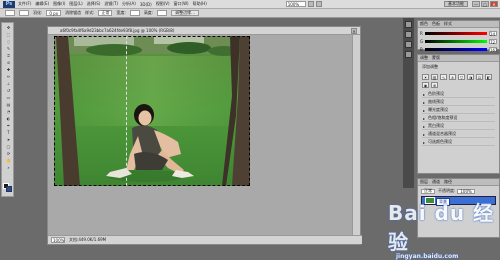 The height and width of the screenshot is (260, 500). Describe the element at coordinates (408, 54) in the screenshot. I see `info-icon` at that location.